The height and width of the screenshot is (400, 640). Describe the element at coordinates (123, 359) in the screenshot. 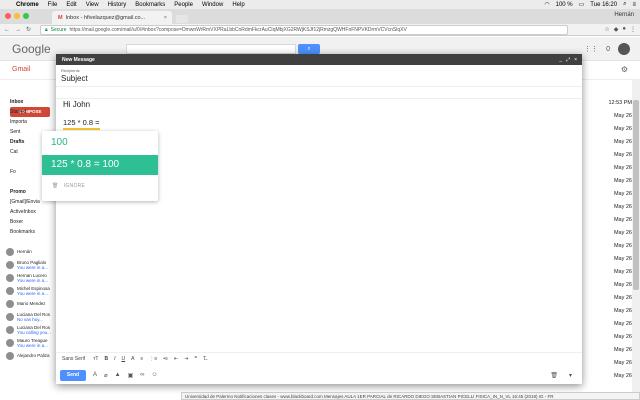

I see `underline-icon: U` at that location.